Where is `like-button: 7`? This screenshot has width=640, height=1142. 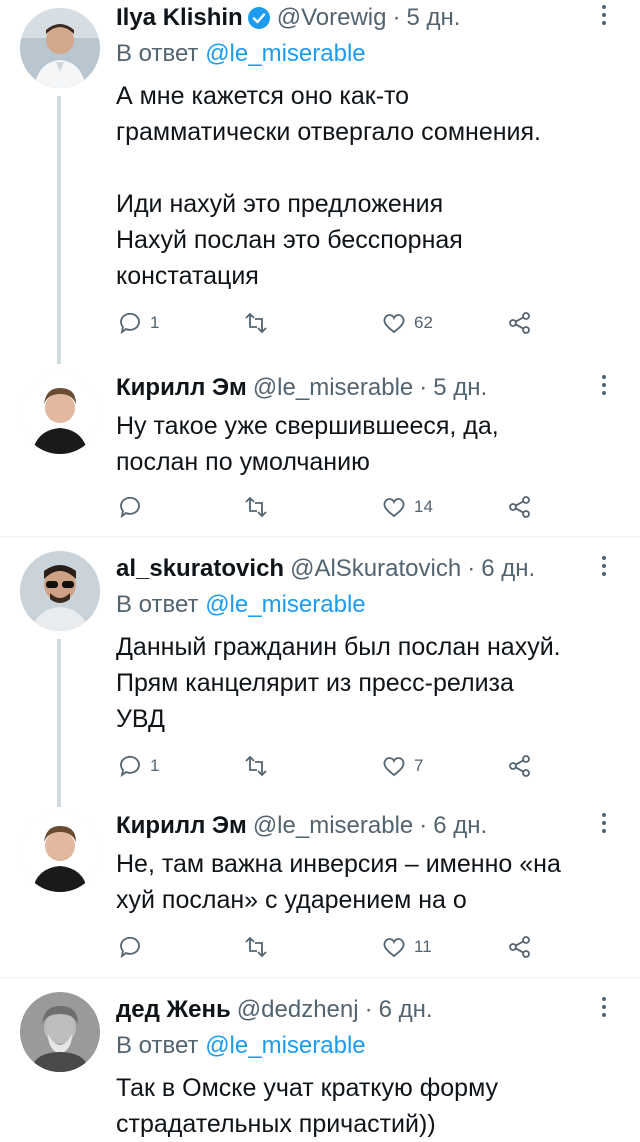 like-button: 7 is located at coordinates (401, 766).